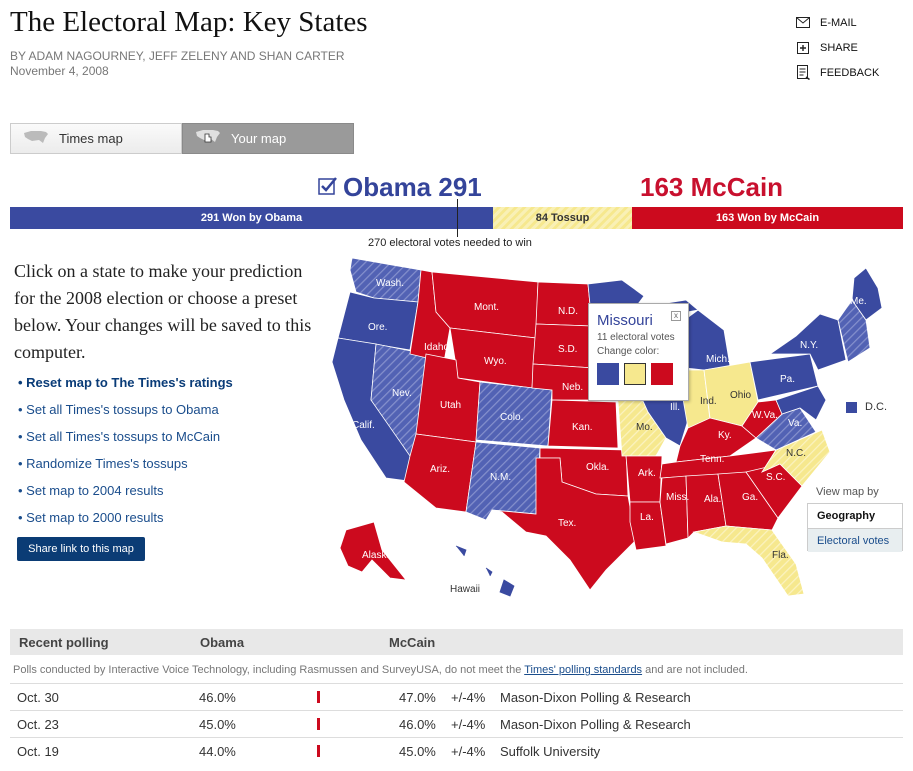  What do you see at coordinates (674, 510) in the screenshot?
I see `state-ms` at bounding box center [674, 510].